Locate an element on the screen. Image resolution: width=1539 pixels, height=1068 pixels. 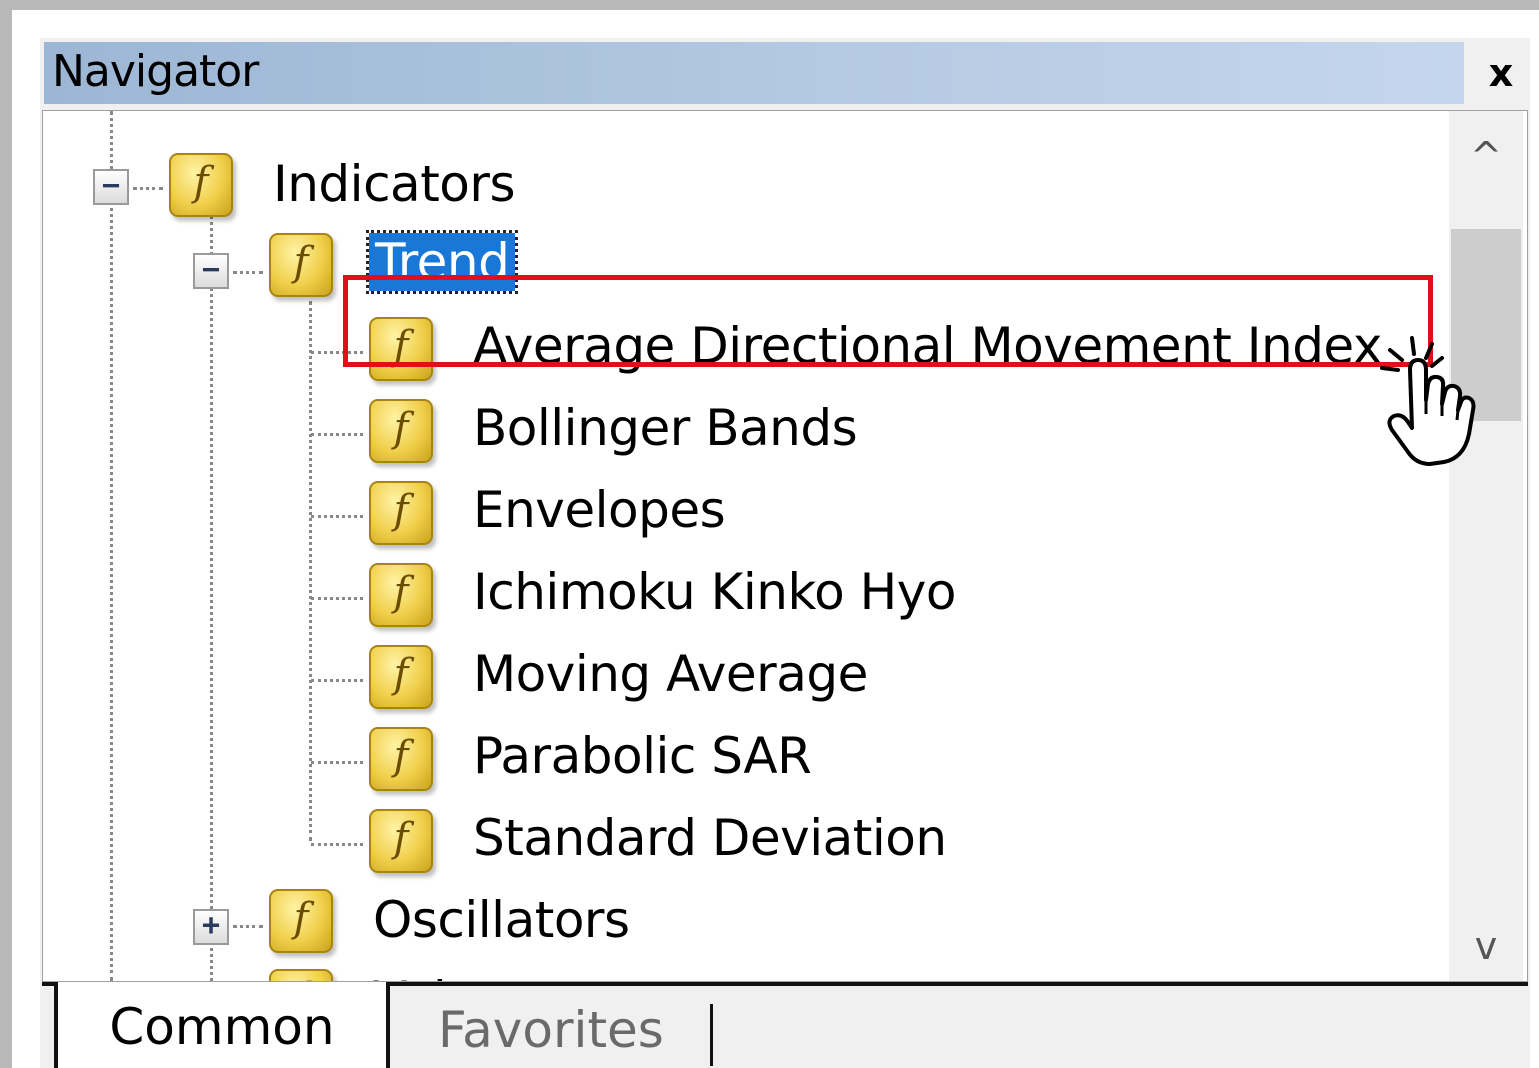
tree-node-bollinger-bands: Bollinger Bands is located at coordinates (665, 428).